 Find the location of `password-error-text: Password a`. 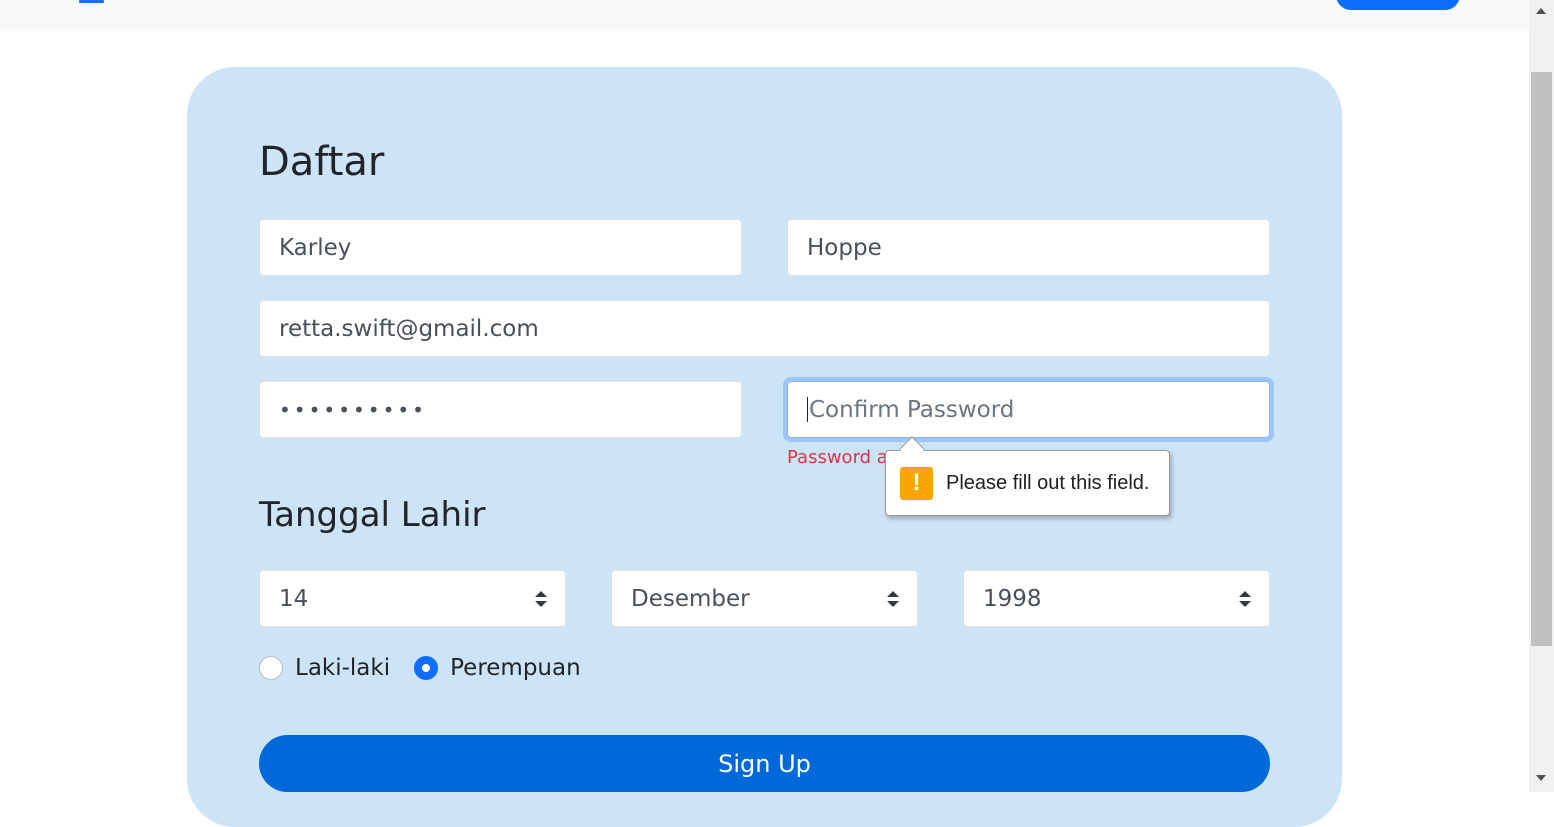

password-error-text: Password a is located at coordinates (837, 457).